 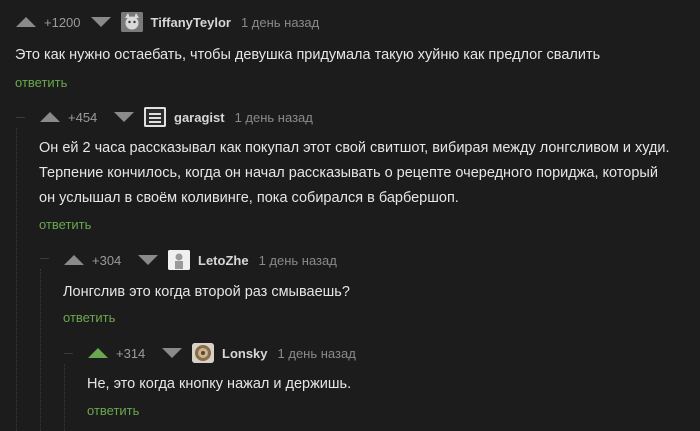 What do you see at coordinates (199, 117) in the screenshot?
I see `username: garagist` at bounding box center [199, 117].